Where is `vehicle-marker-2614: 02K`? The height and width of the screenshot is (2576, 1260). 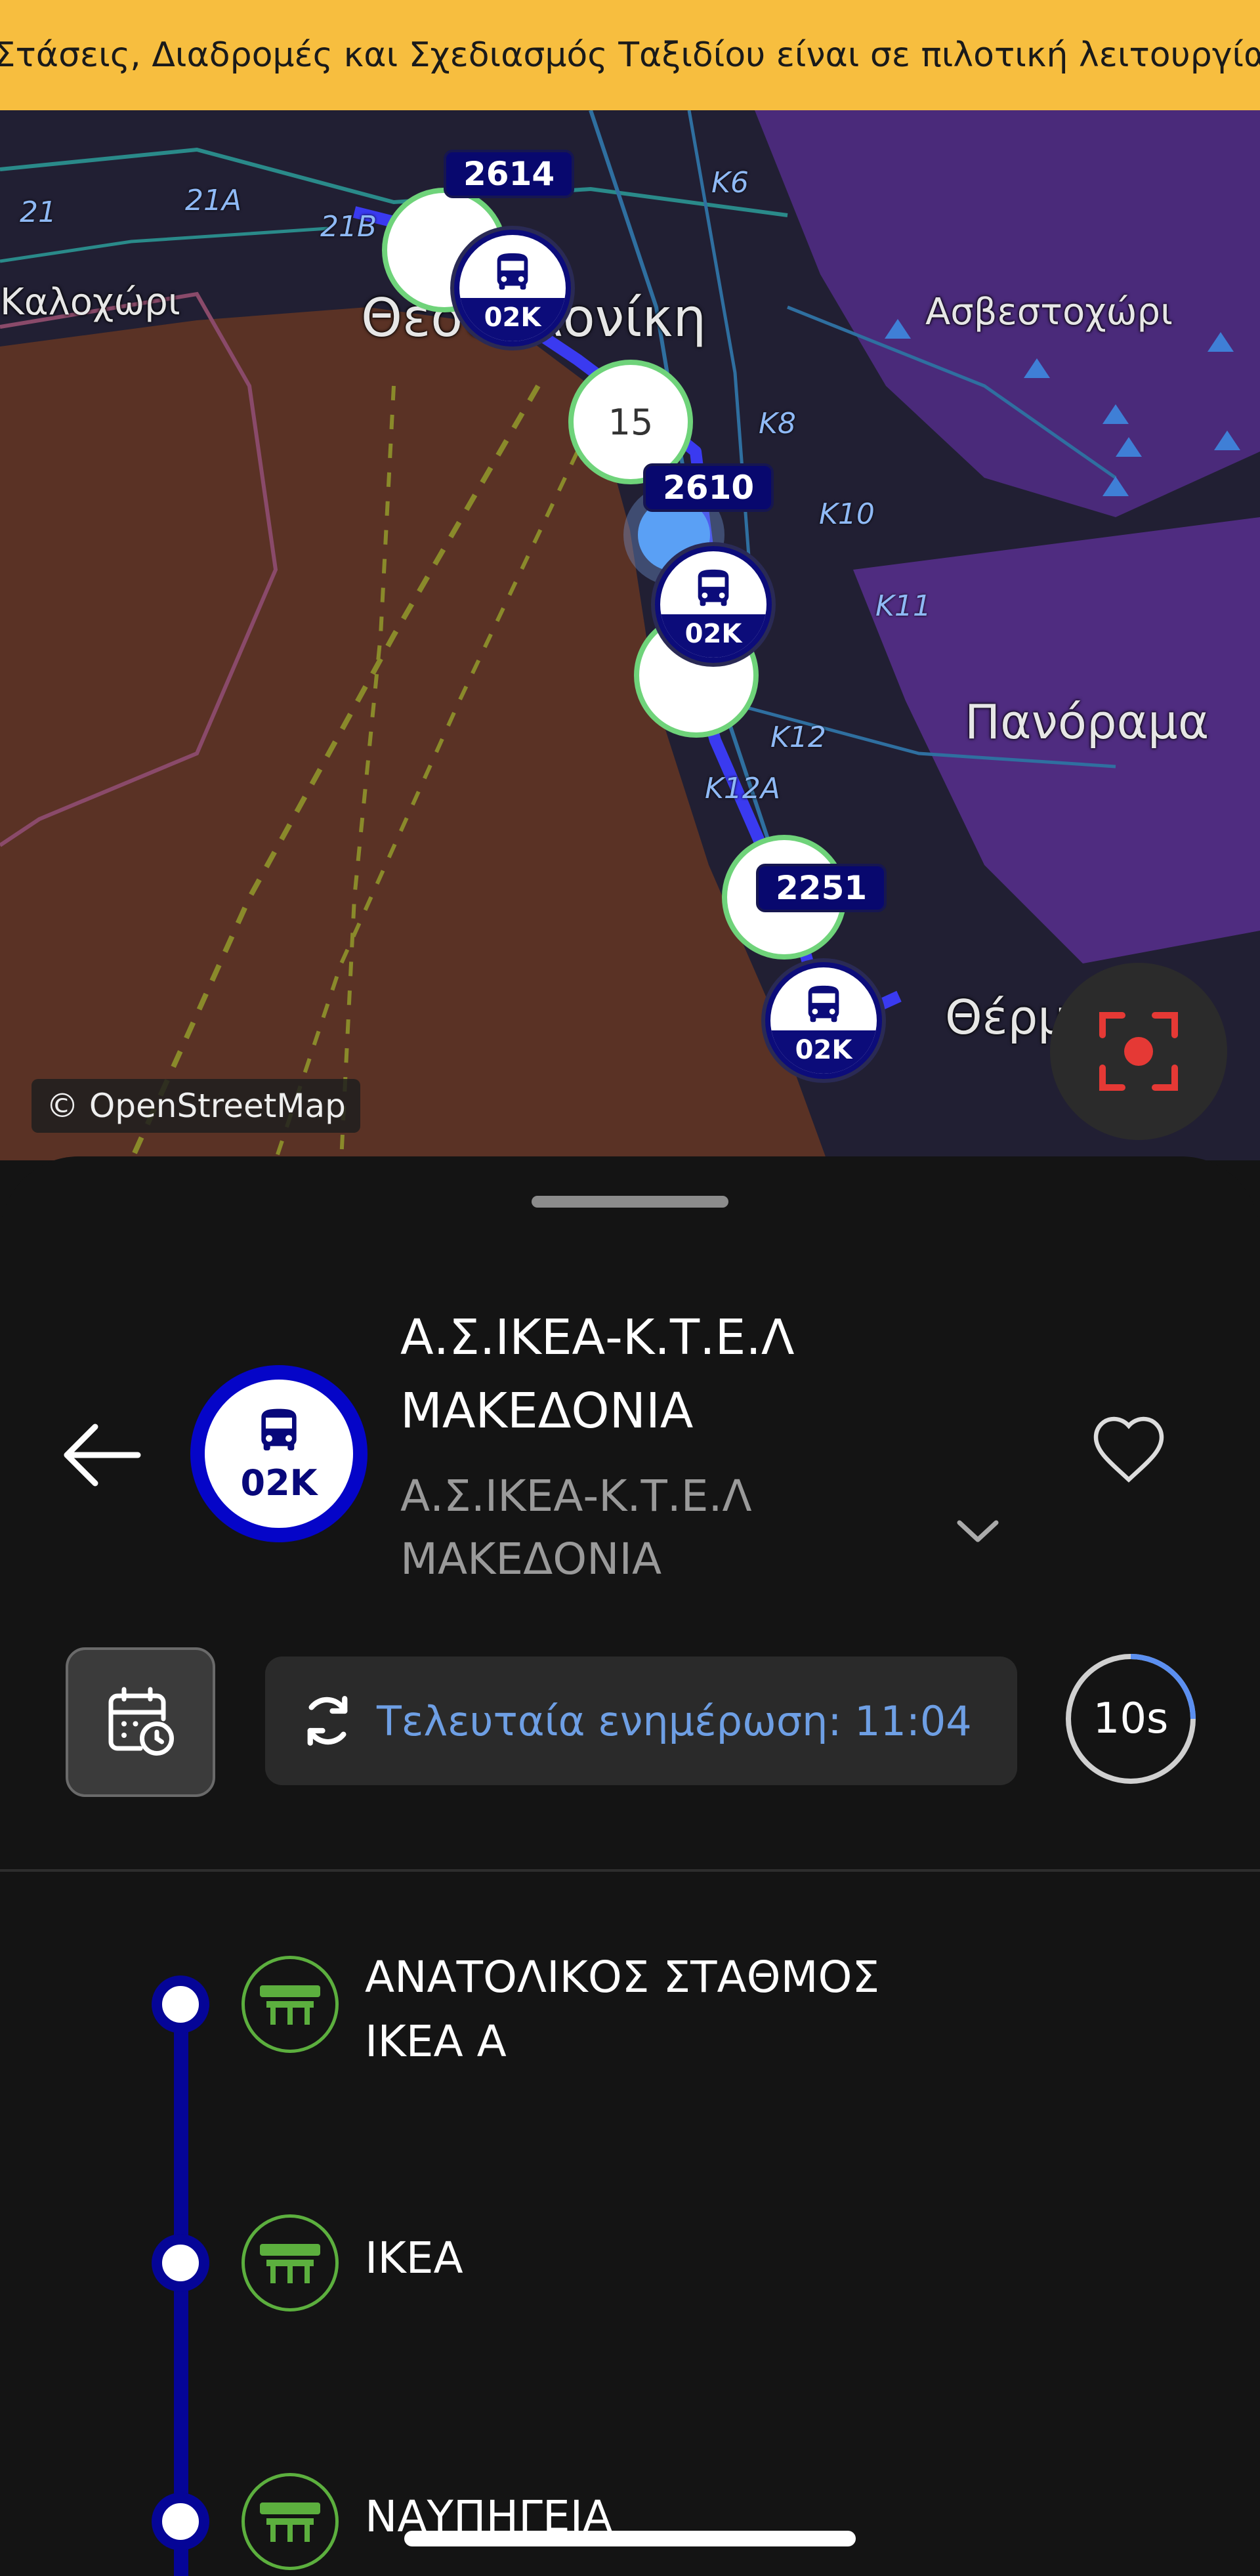
vehicle-marker-2614: 02K is located at coordinates (512, 288).